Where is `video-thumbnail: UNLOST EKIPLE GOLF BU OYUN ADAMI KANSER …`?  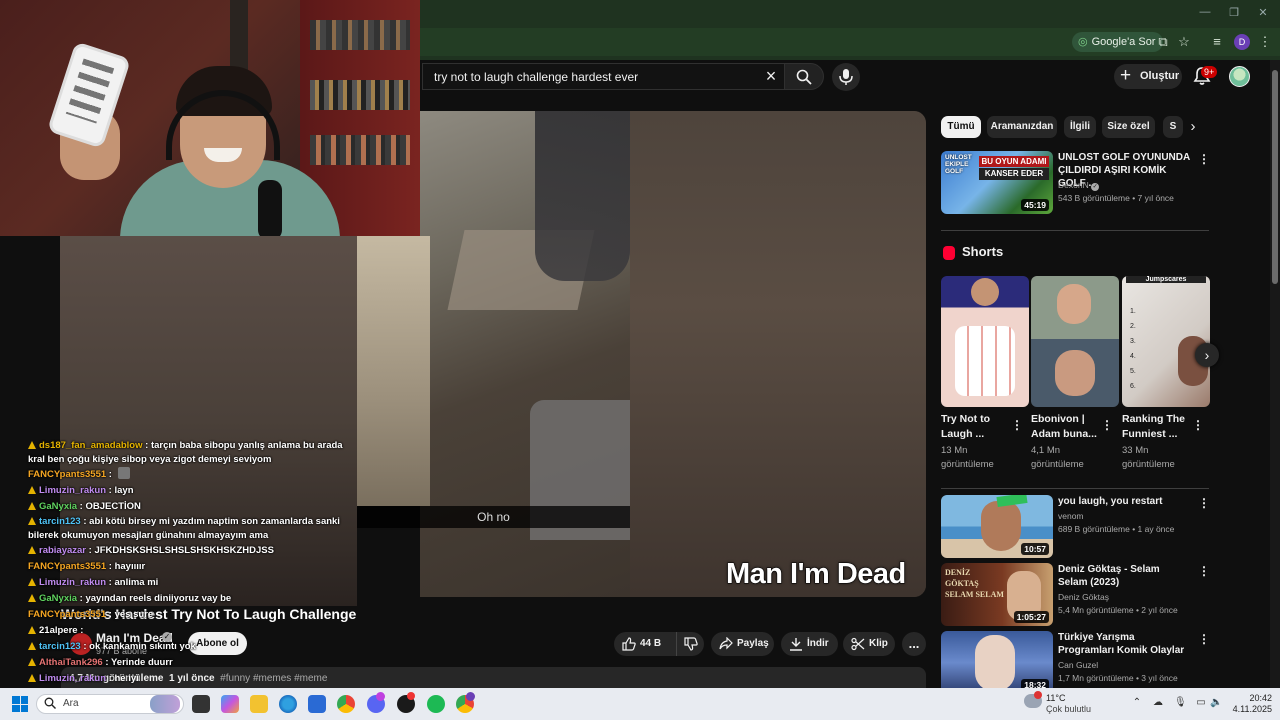
video-thumbnail: UNLOST EKIPLE GOLF BU OYUN ADAMI KANSER … is located at coordinates (997, 182).